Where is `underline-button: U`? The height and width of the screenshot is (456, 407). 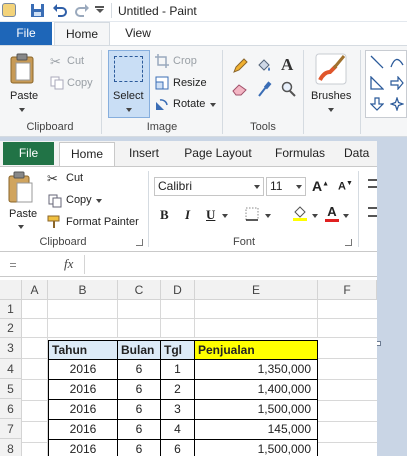
underline-button: U is located at coordinates (210, 215).